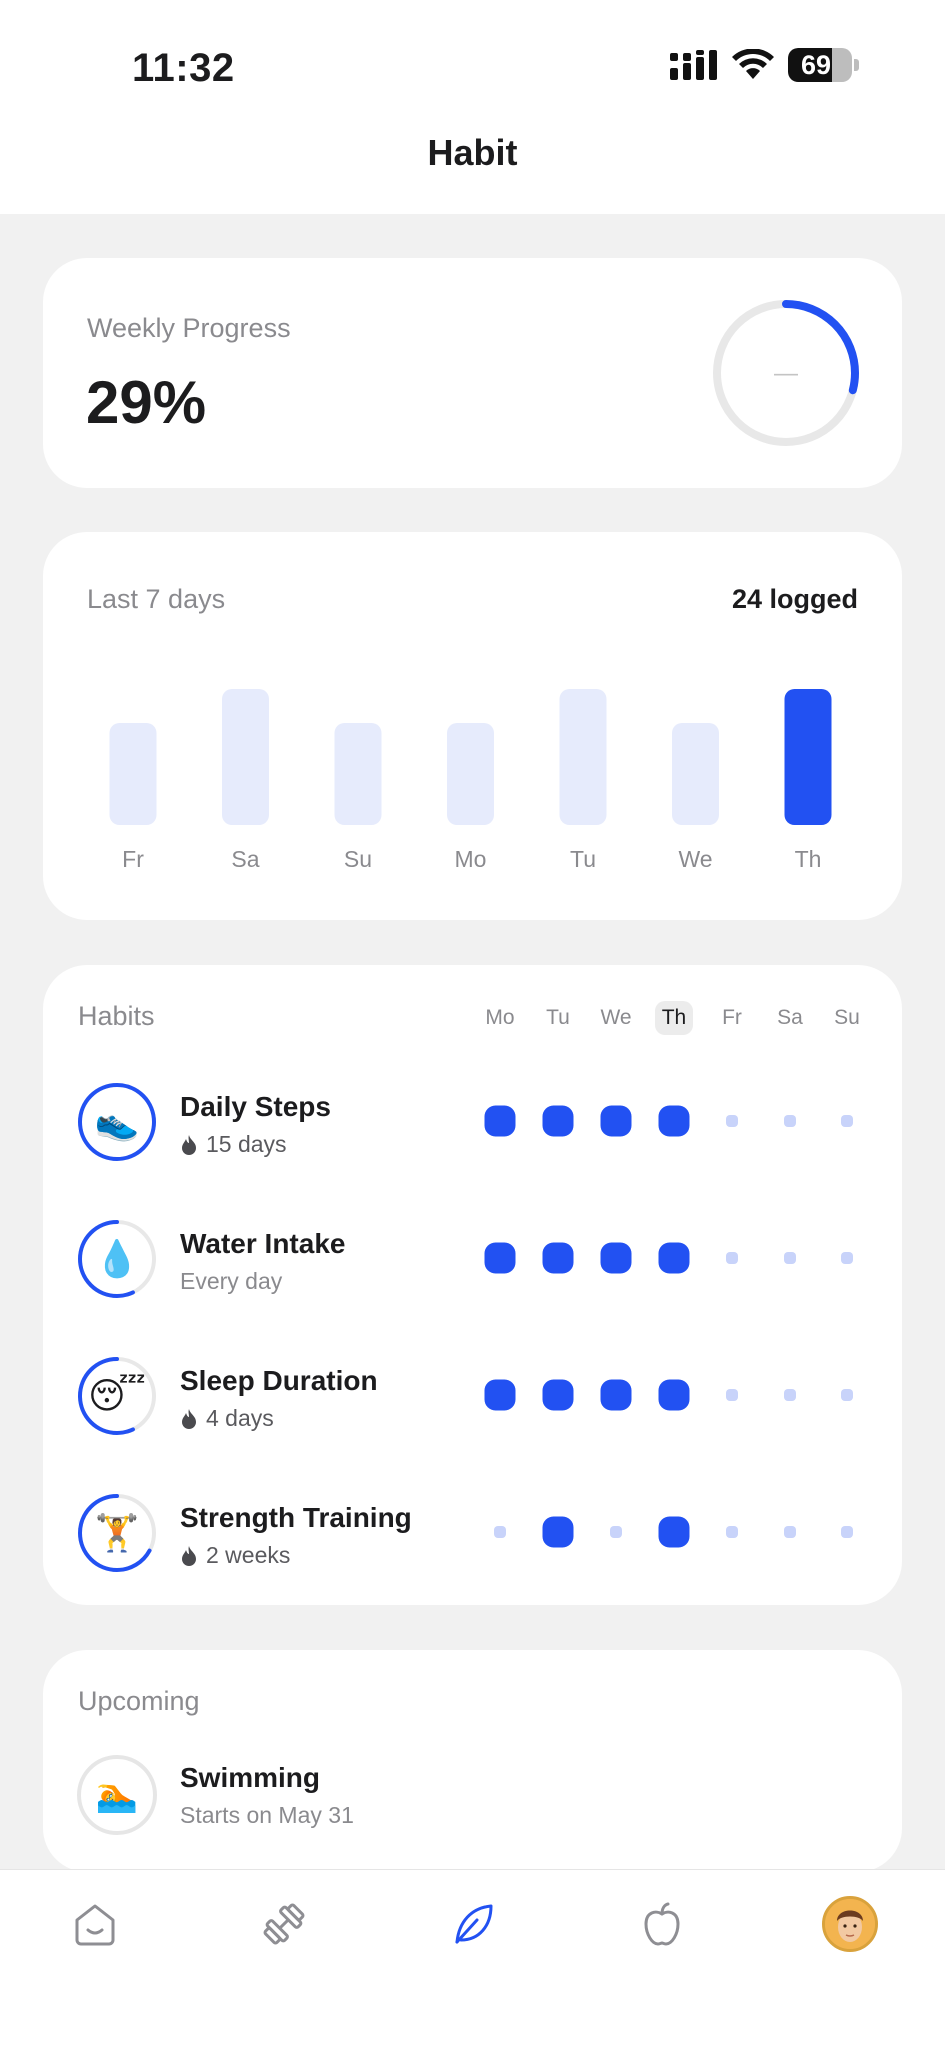 The image size is (945, 2048). What do you see at coordinates (189, 328) in the screenshot?
I see `weekly-progress-label: Weekly Progress` at bounding box center [189, 328].